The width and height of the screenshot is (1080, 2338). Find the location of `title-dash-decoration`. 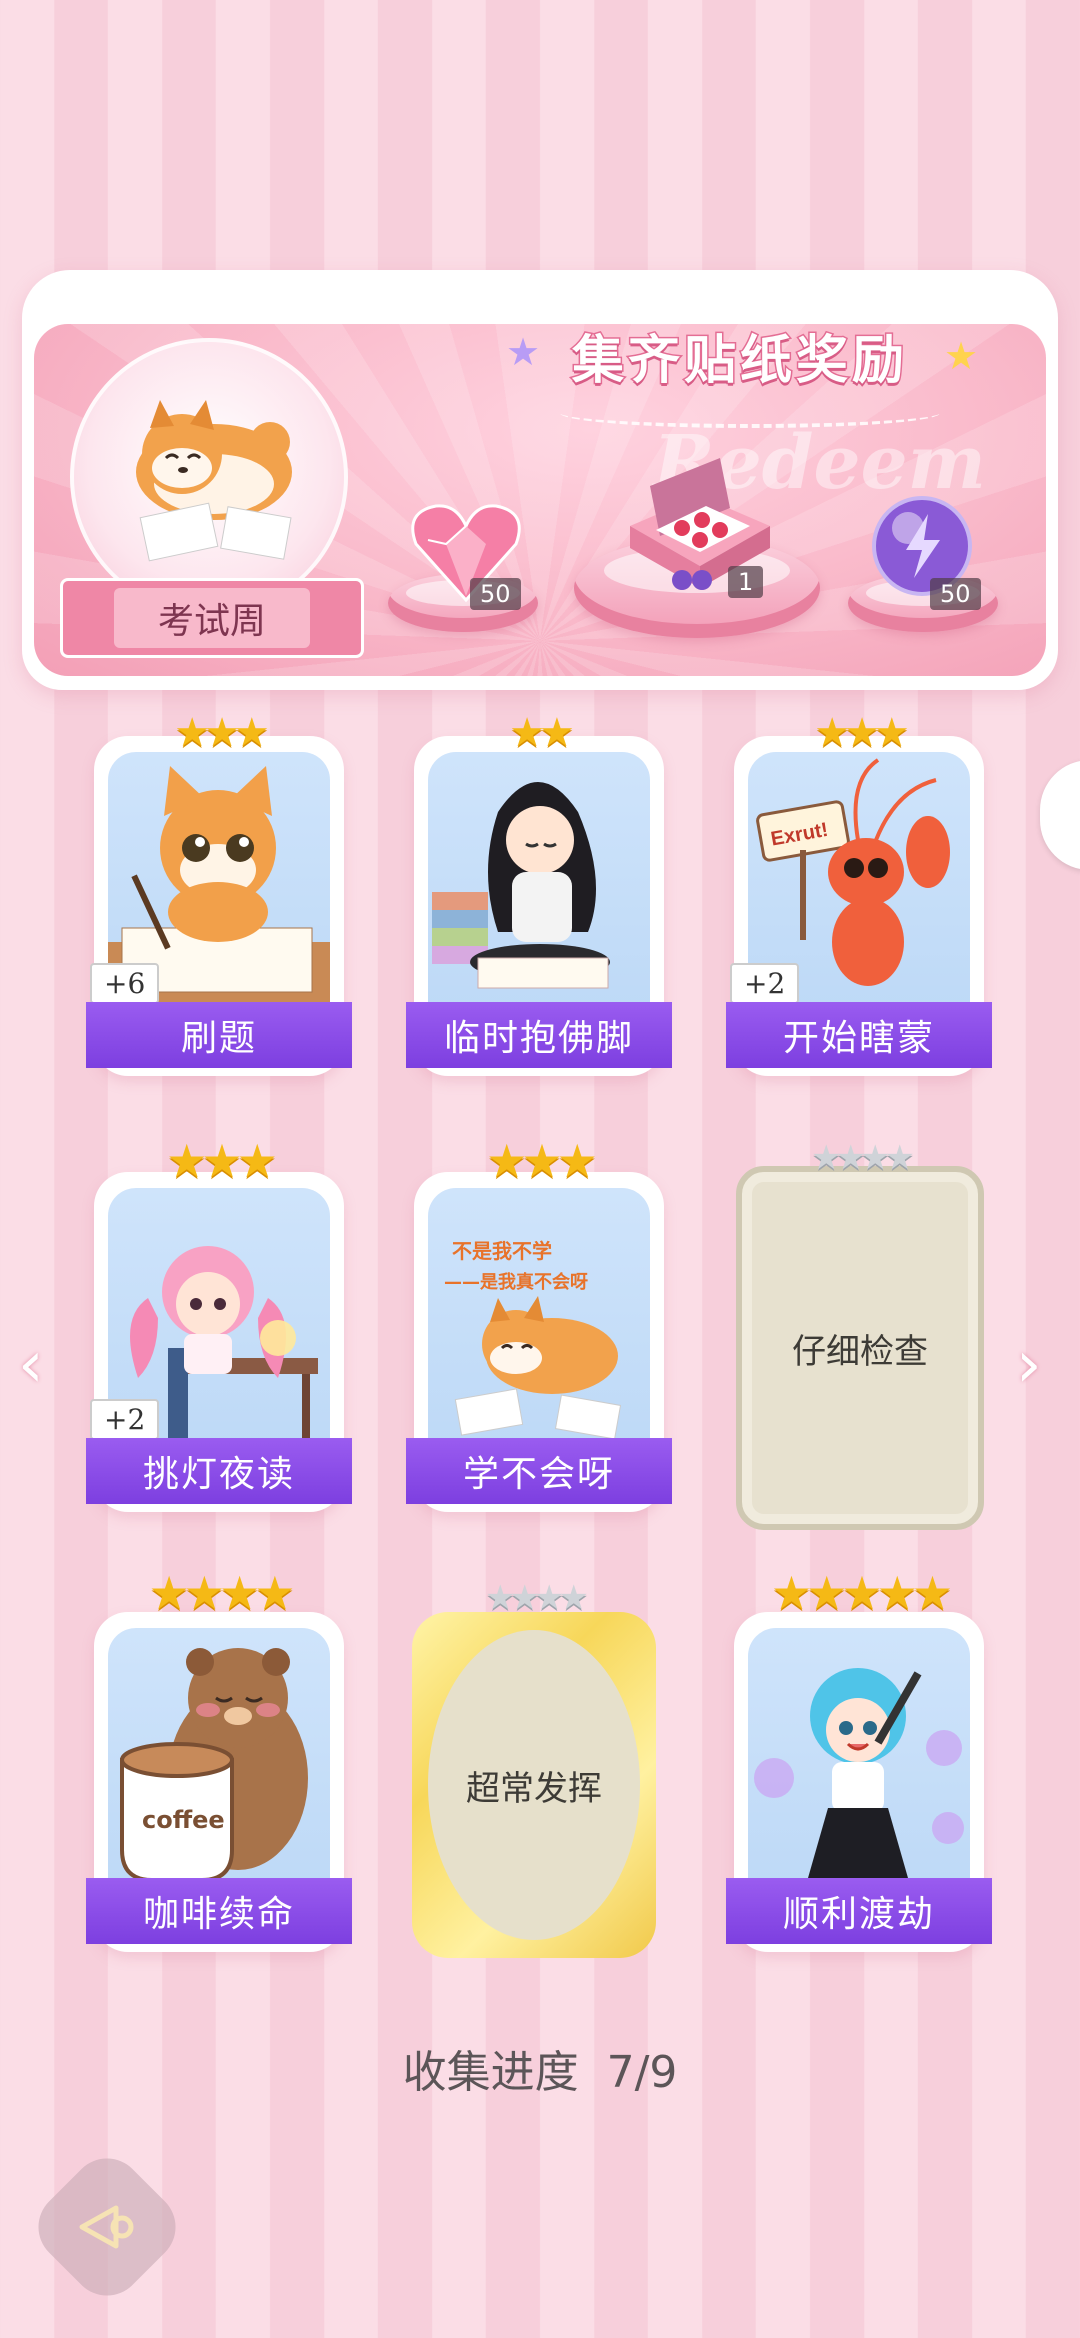

title-dash-decoration is located at coordinates (750, 413).